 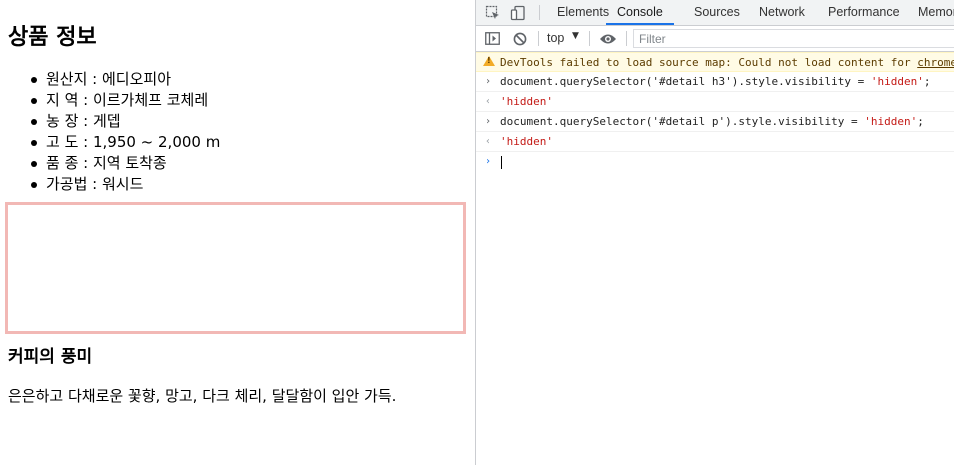 What do you see at coordinates (501, 162) in the screenshot?
I see `text-cursor` at bounding box center [501, 162].